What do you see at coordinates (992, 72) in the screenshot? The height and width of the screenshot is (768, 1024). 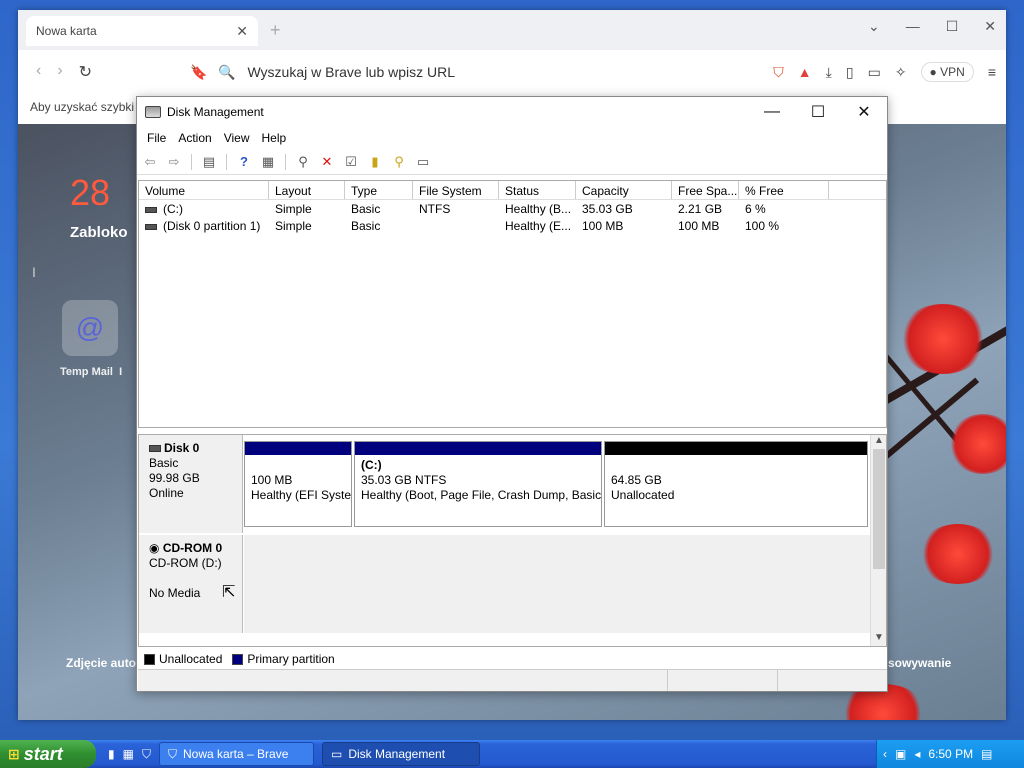 I see `menu-icon: ≡` at bounding box center [992, 72].